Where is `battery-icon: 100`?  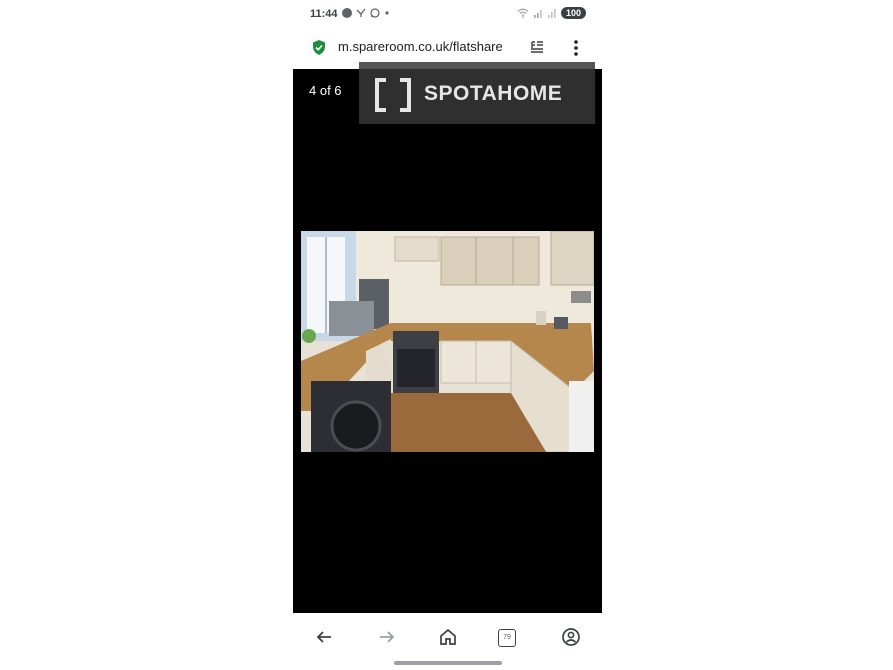 battery-icon: 100 is located at coordinates (573, 13).